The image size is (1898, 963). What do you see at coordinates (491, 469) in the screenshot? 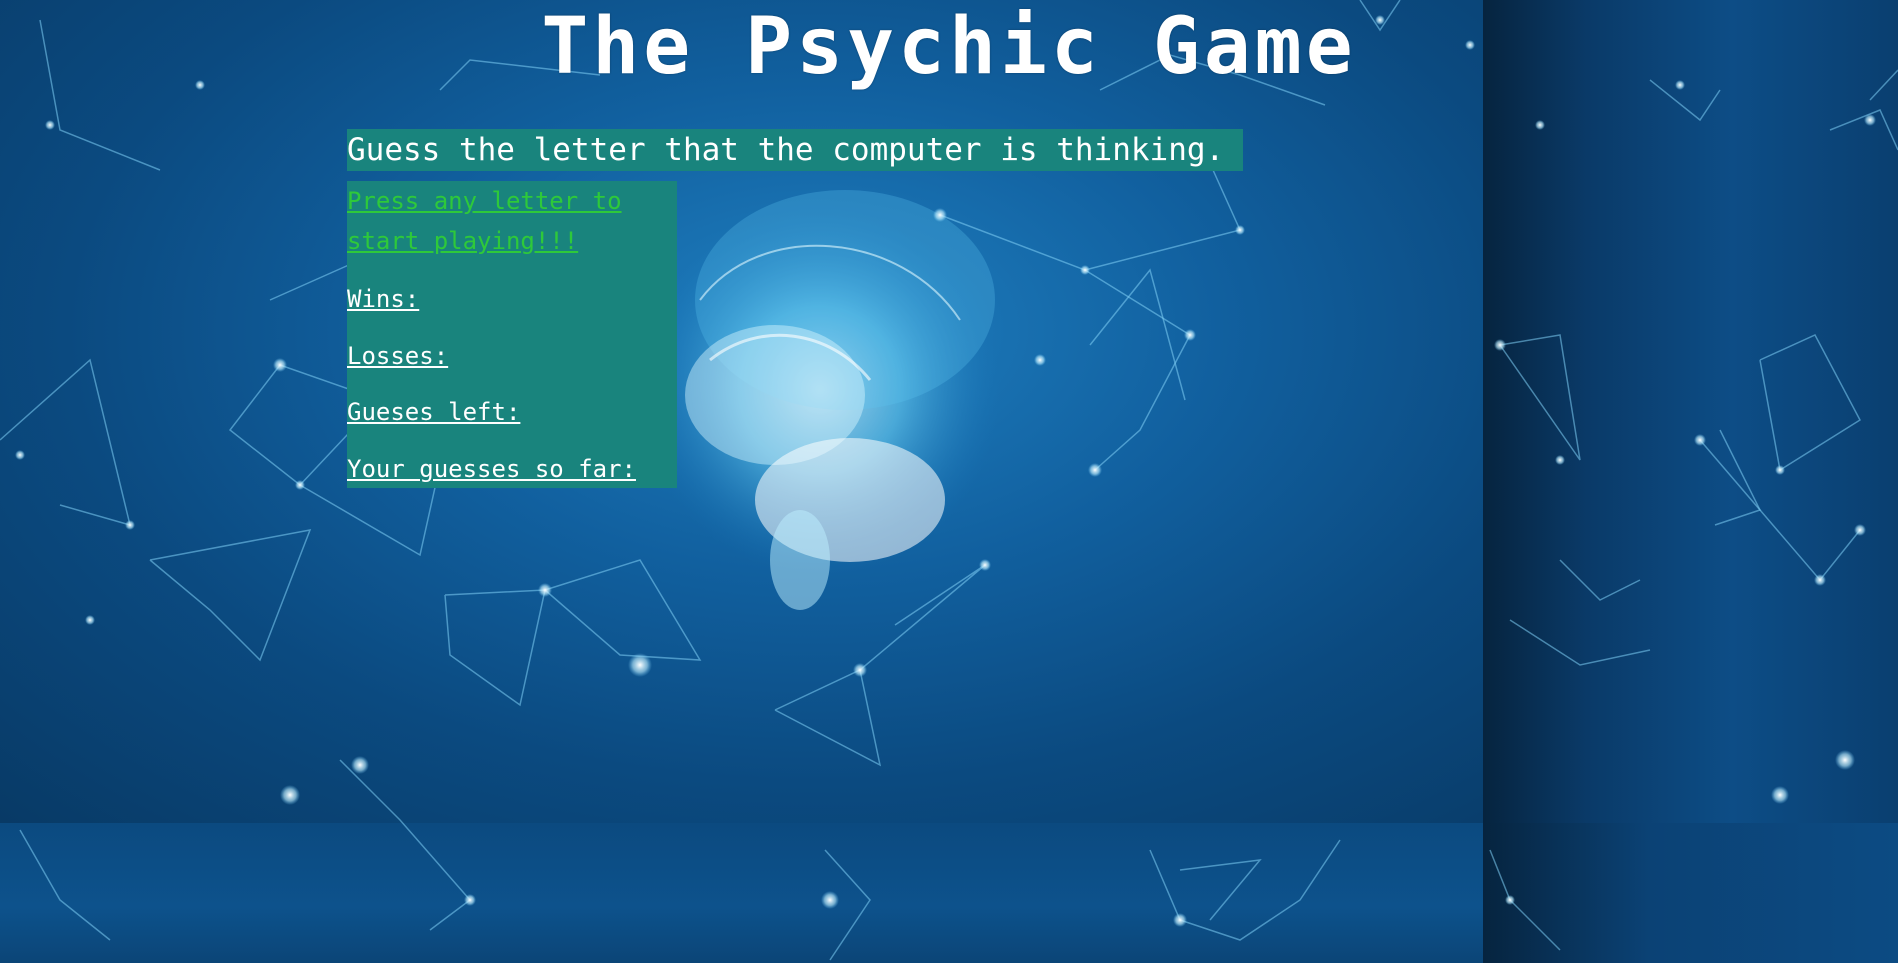
I see `guesses-so-far-label: Your guesses so far:` at bounding box center [491, 469].